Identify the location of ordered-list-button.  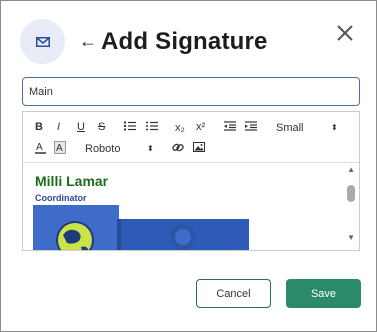
(130, 128).